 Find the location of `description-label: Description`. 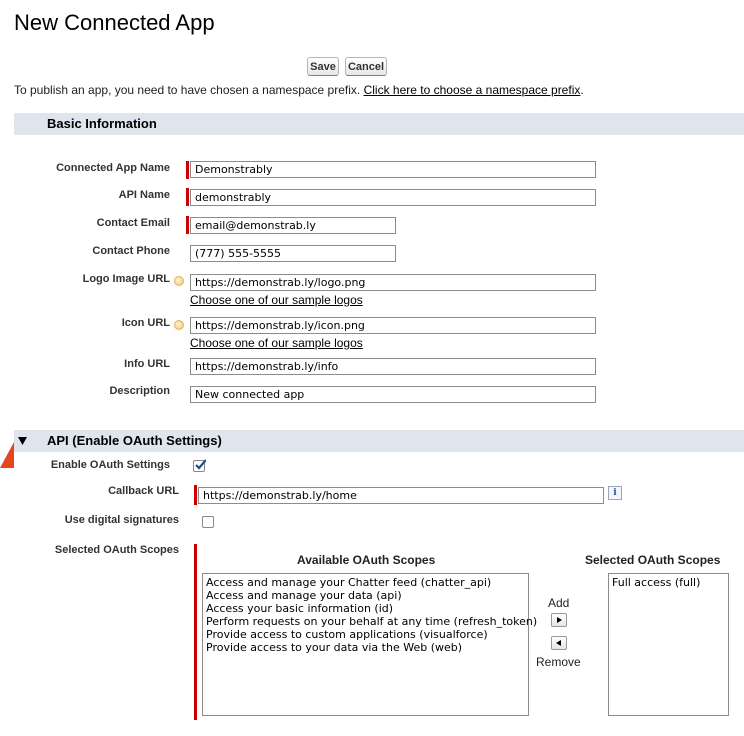

description-label: Description is located at coordinates (139, 391).